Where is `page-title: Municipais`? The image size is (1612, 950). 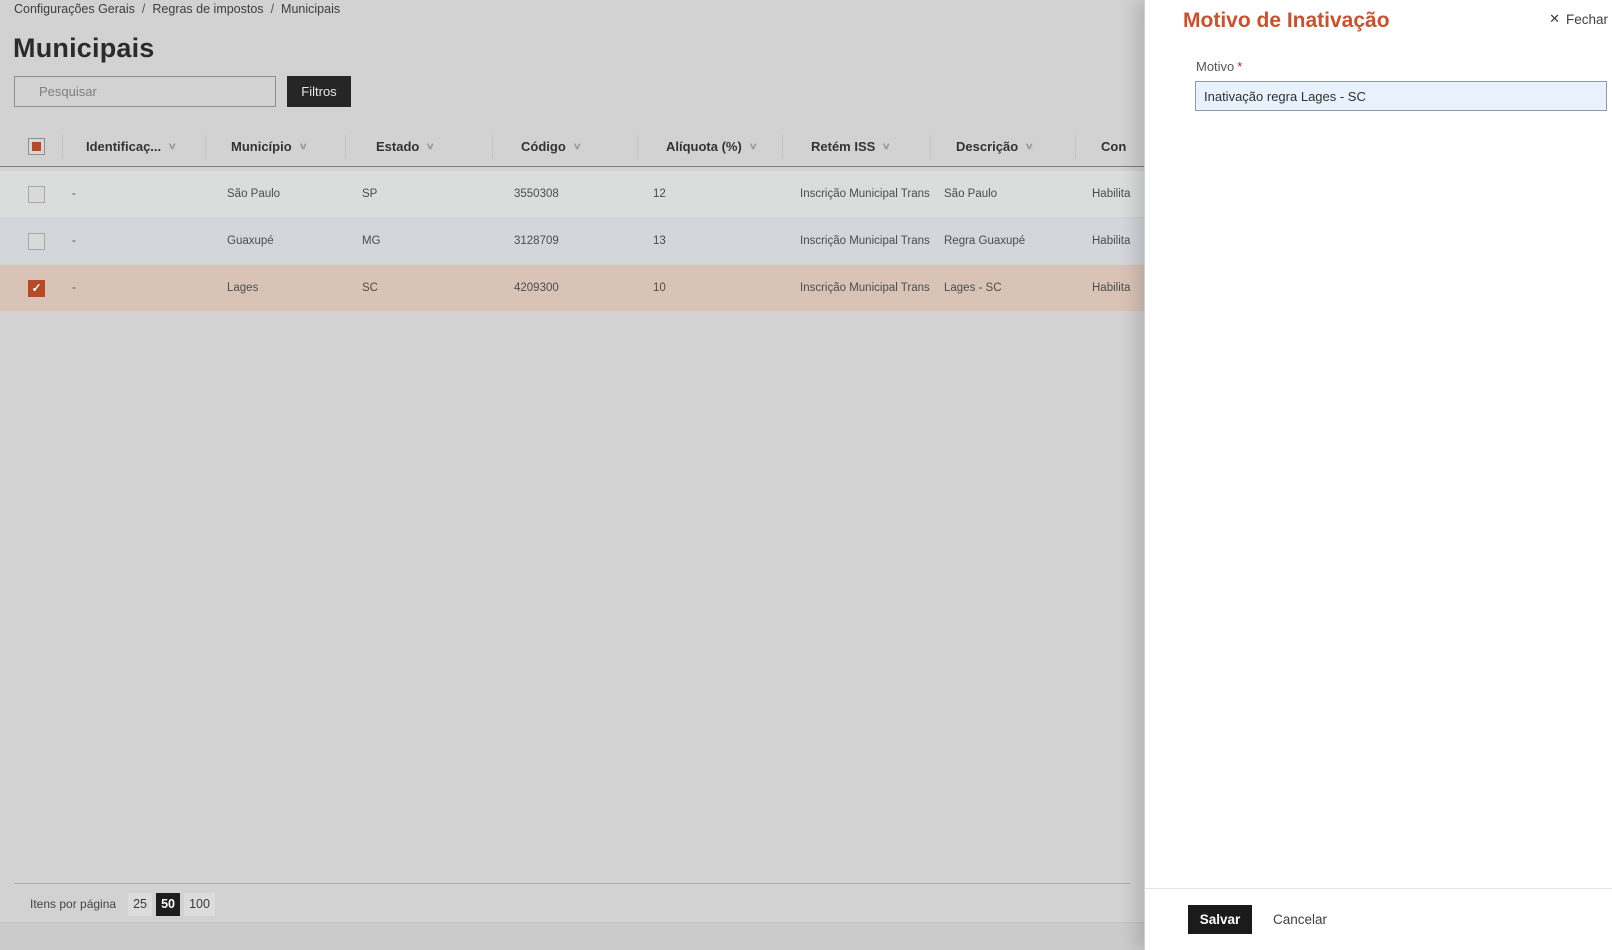
page-title: Municipais is located at coordinates (84, 48).